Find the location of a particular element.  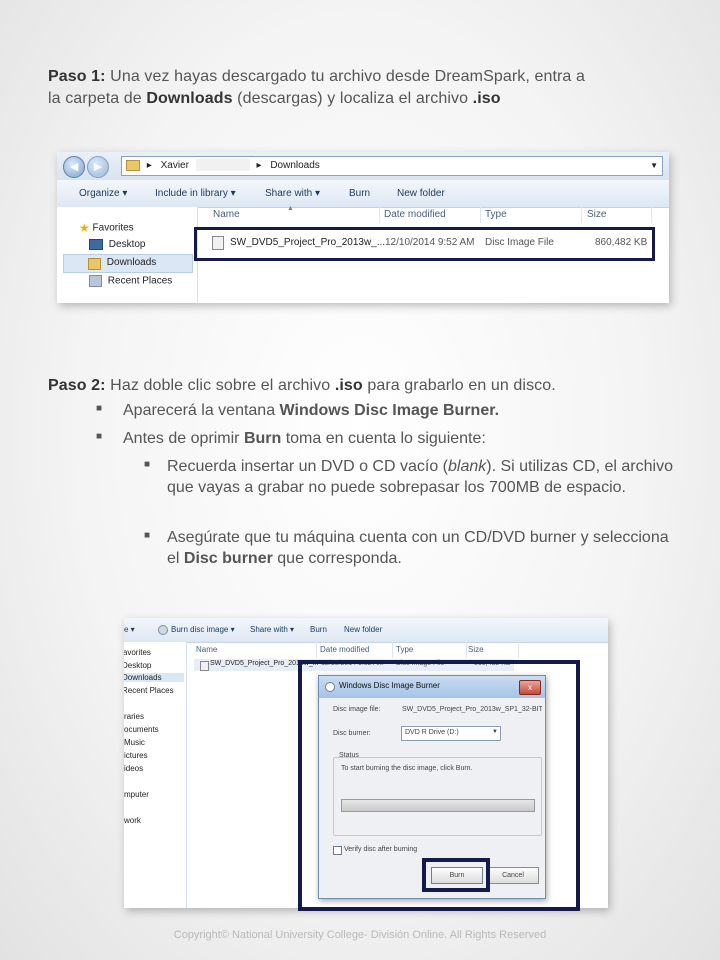

burn-disc-image-button: Burn disc image ▾ is located at coordinates (196, 630).